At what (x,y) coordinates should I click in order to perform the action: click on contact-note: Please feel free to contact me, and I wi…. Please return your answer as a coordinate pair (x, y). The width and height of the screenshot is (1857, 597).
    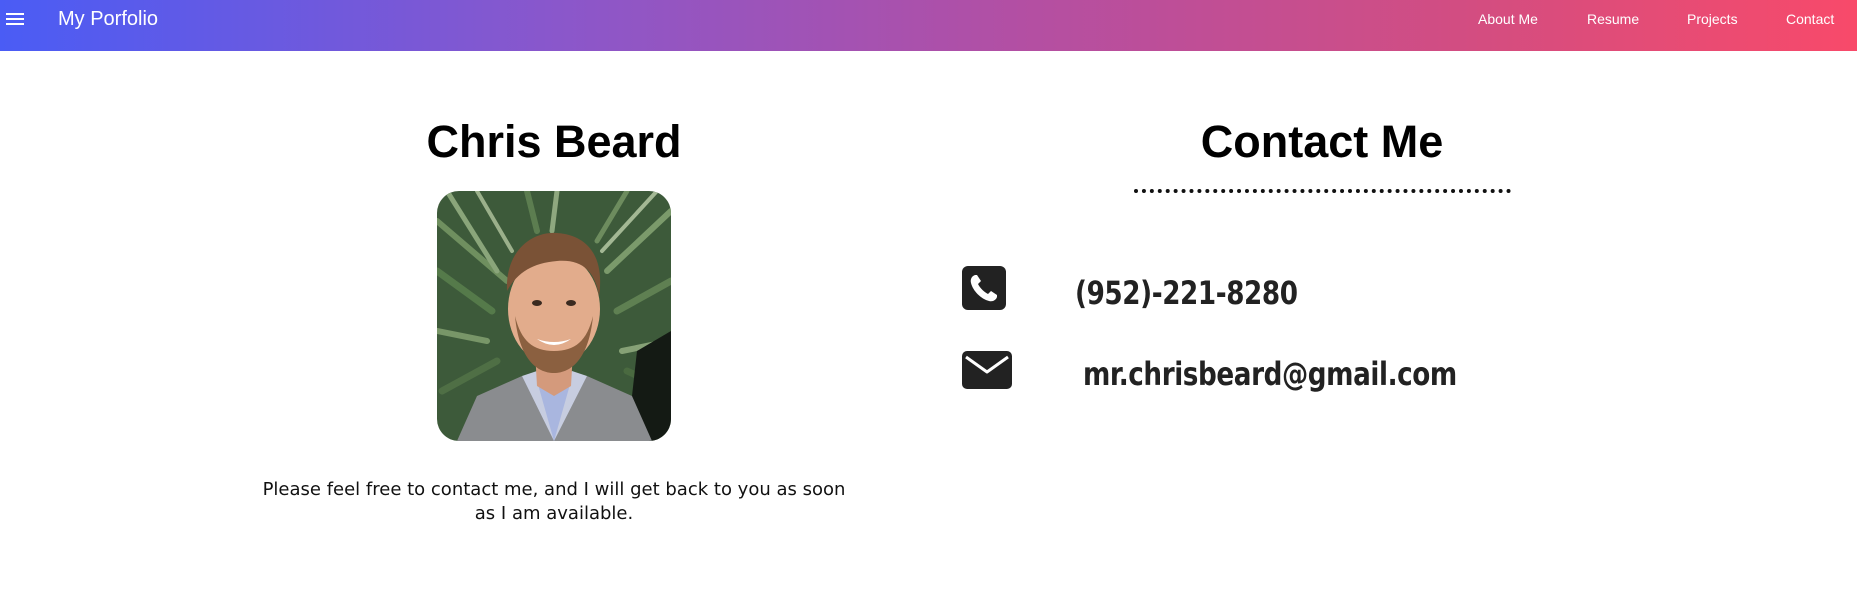
    Looking at the image, I should click on (554, 501).